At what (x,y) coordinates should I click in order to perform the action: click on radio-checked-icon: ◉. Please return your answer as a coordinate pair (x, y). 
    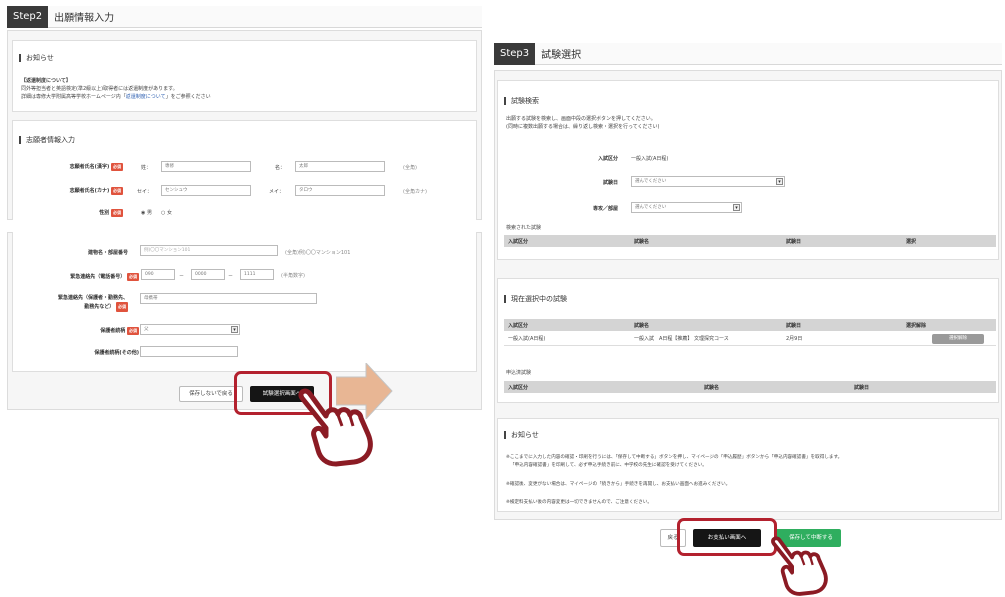
    Looking at the image, I should click on (143, 213).